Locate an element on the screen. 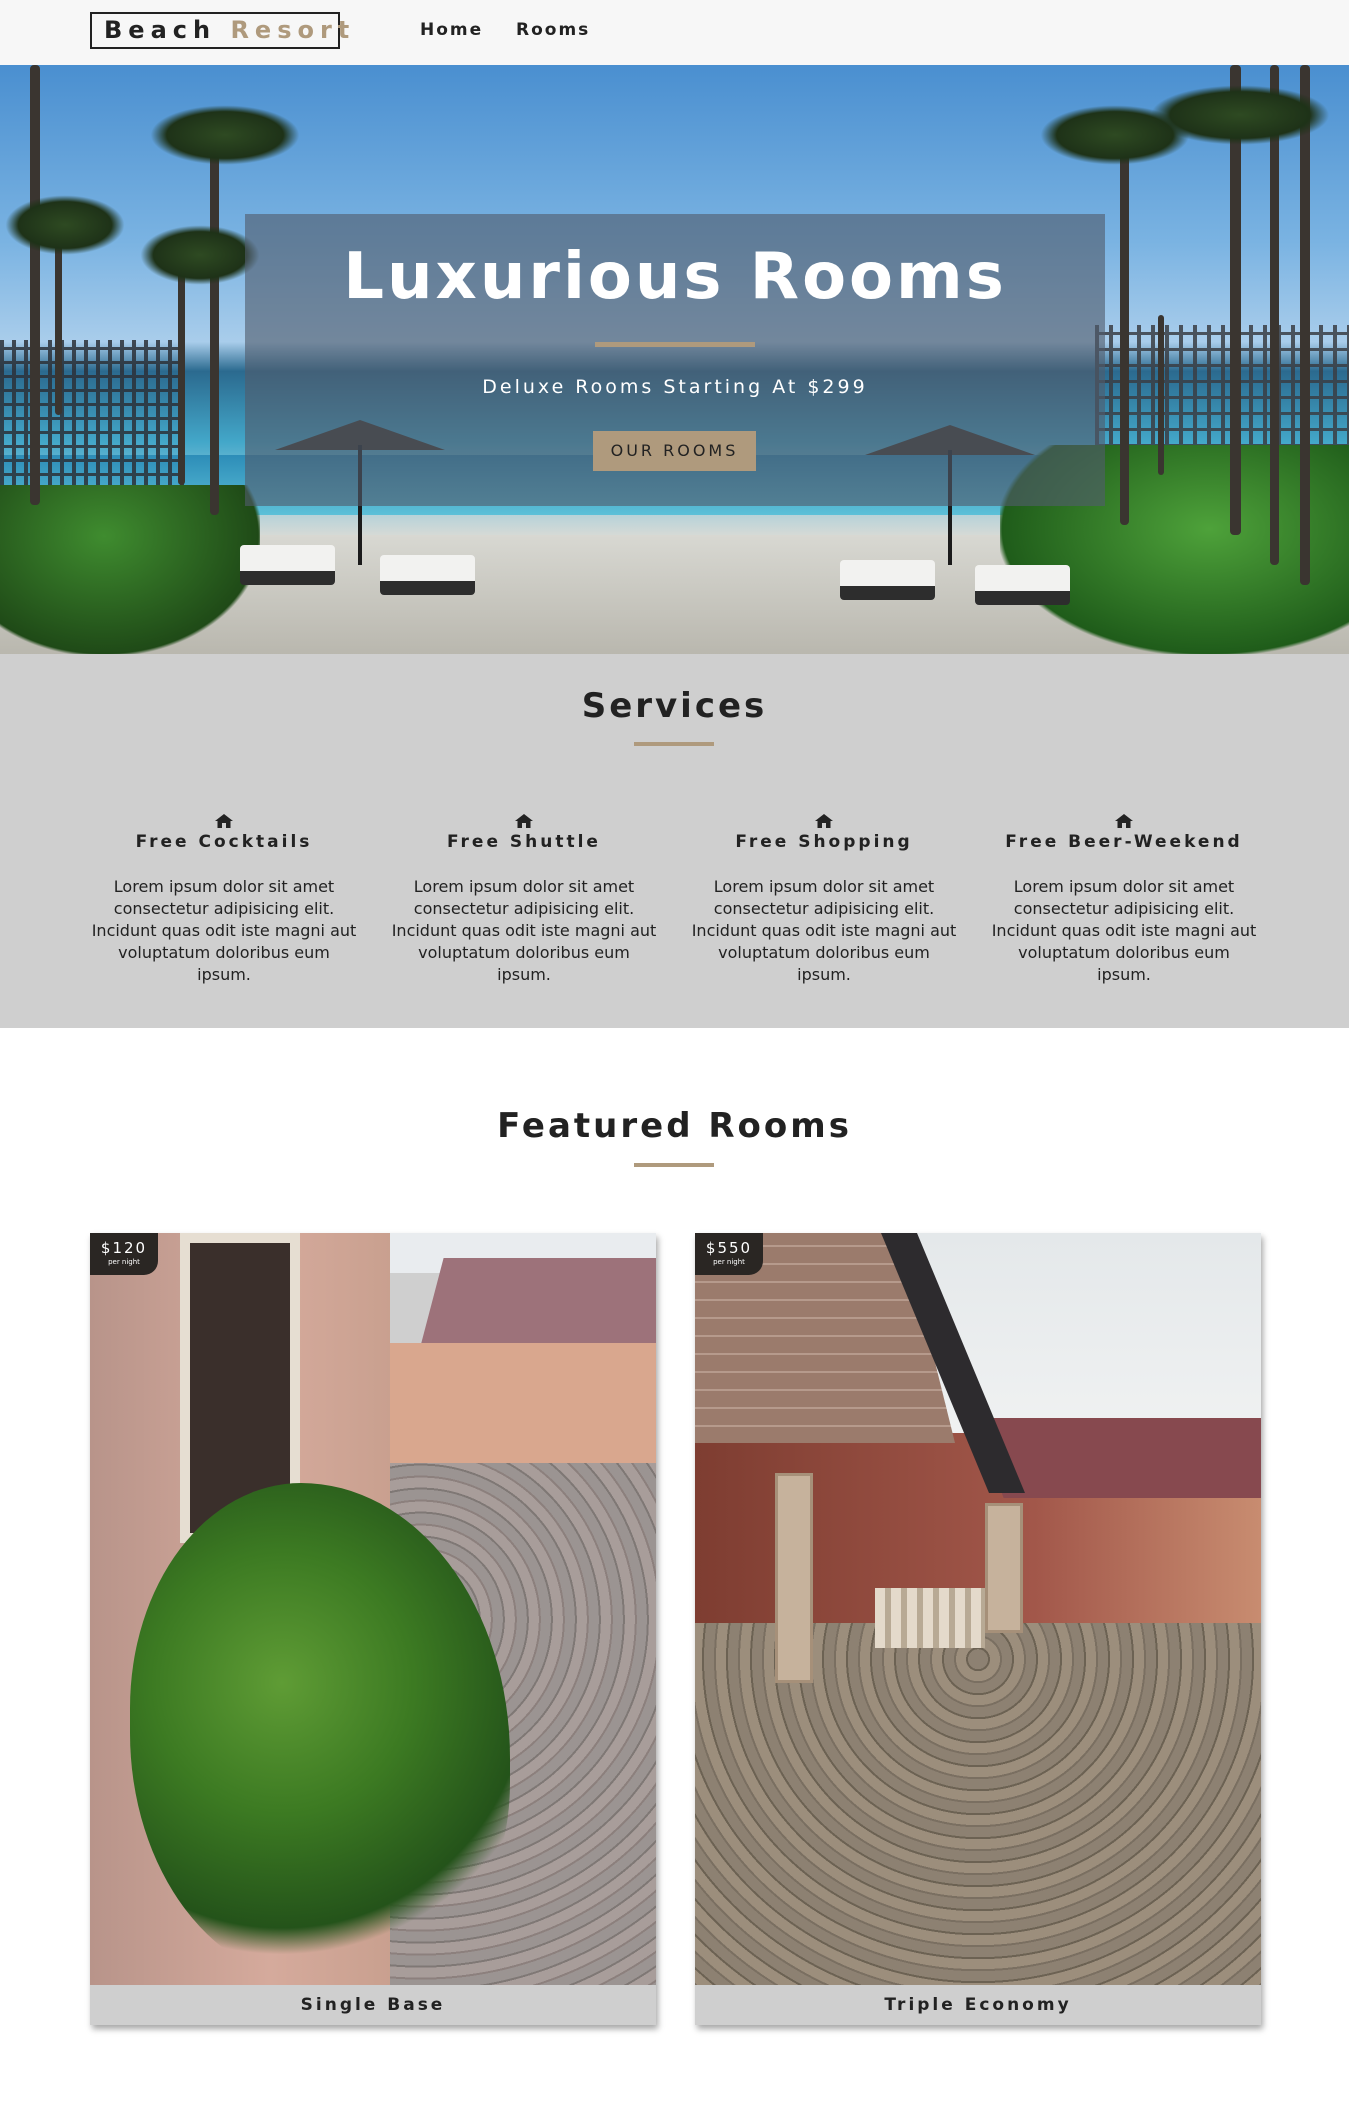 The width and height of the screenshot is (1349, 2109). hero-divider is located at coordinates (675, 344).